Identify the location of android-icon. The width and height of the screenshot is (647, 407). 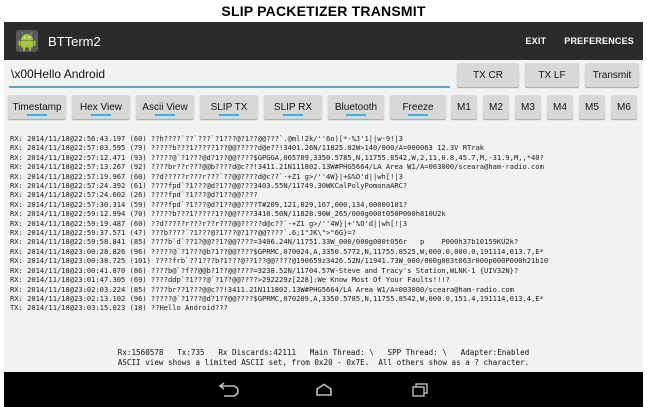
(27, 41).